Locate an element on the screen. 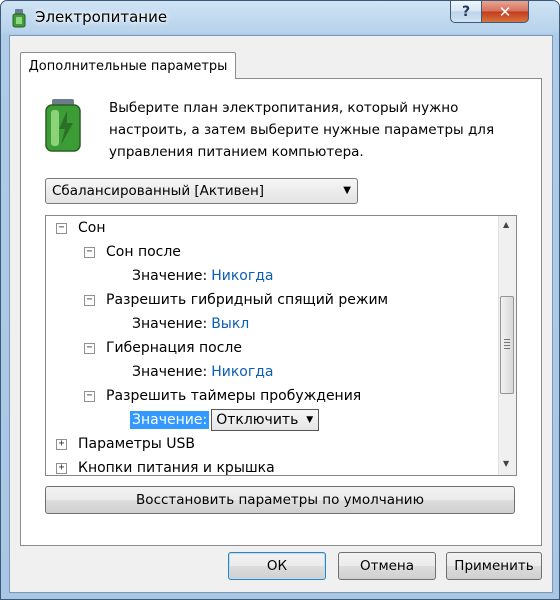 This screenshot has height=600, width=560. tree-vertical-scrollbar: ▲ ▼ is located at coordinates (507, 345).